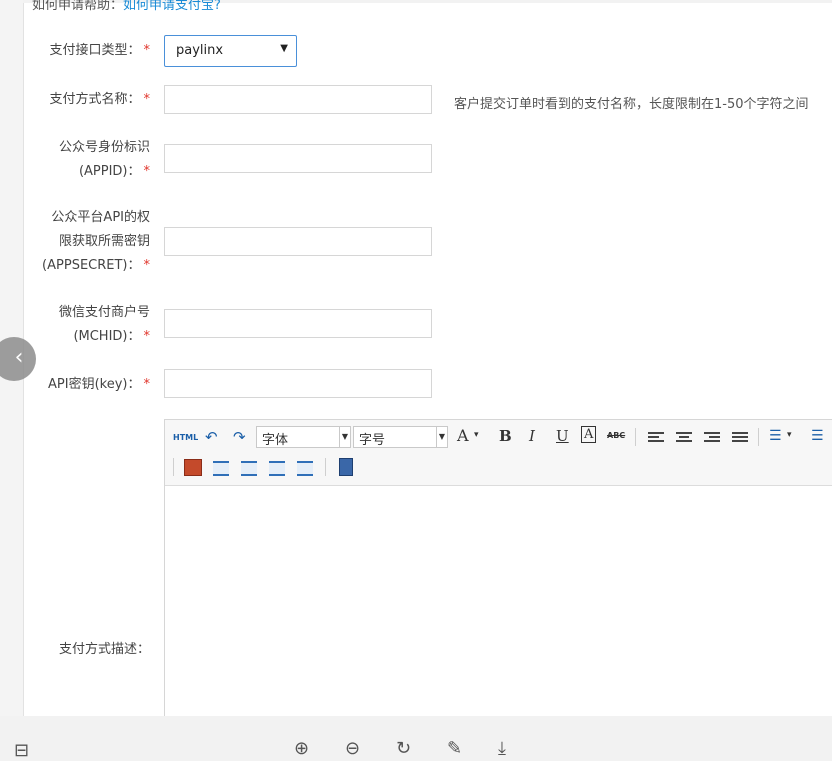 The width and height of the screenshot is (832, 761). Describe the element at coordinates (78, 6) in the screenshot. I see `help-prefix: 如何申请帮助：` at that location.